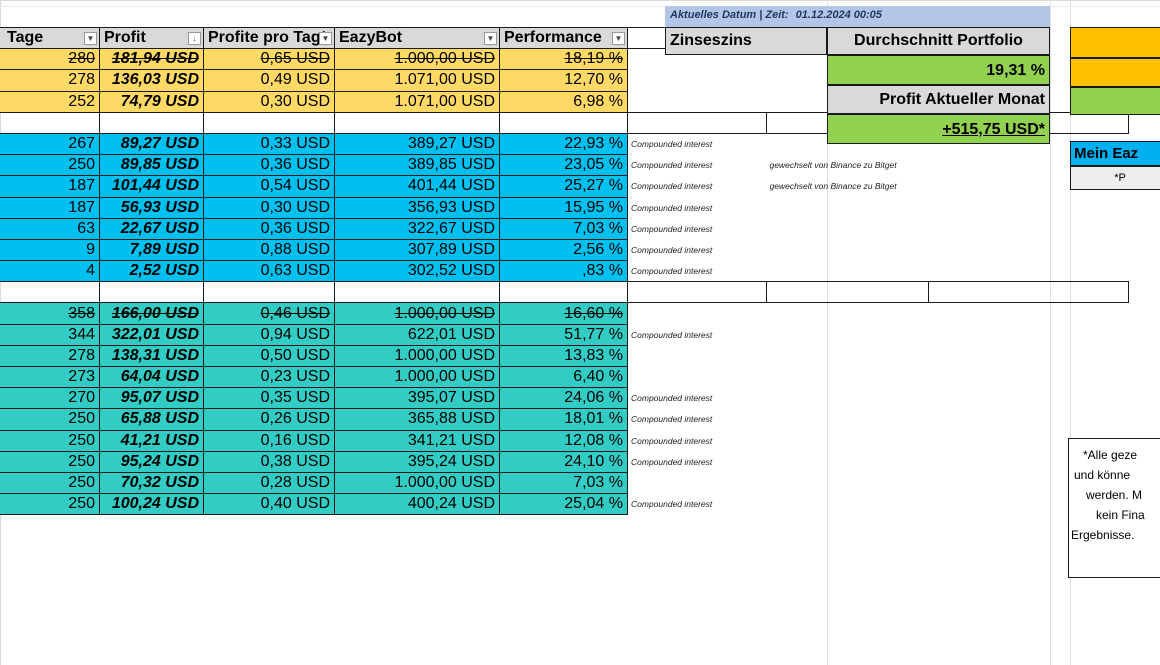 The width and height of the screenshot is (1160, 665). I want to click on current-month-profit-label: Profit Aktueller Monat, so click(938, 99).